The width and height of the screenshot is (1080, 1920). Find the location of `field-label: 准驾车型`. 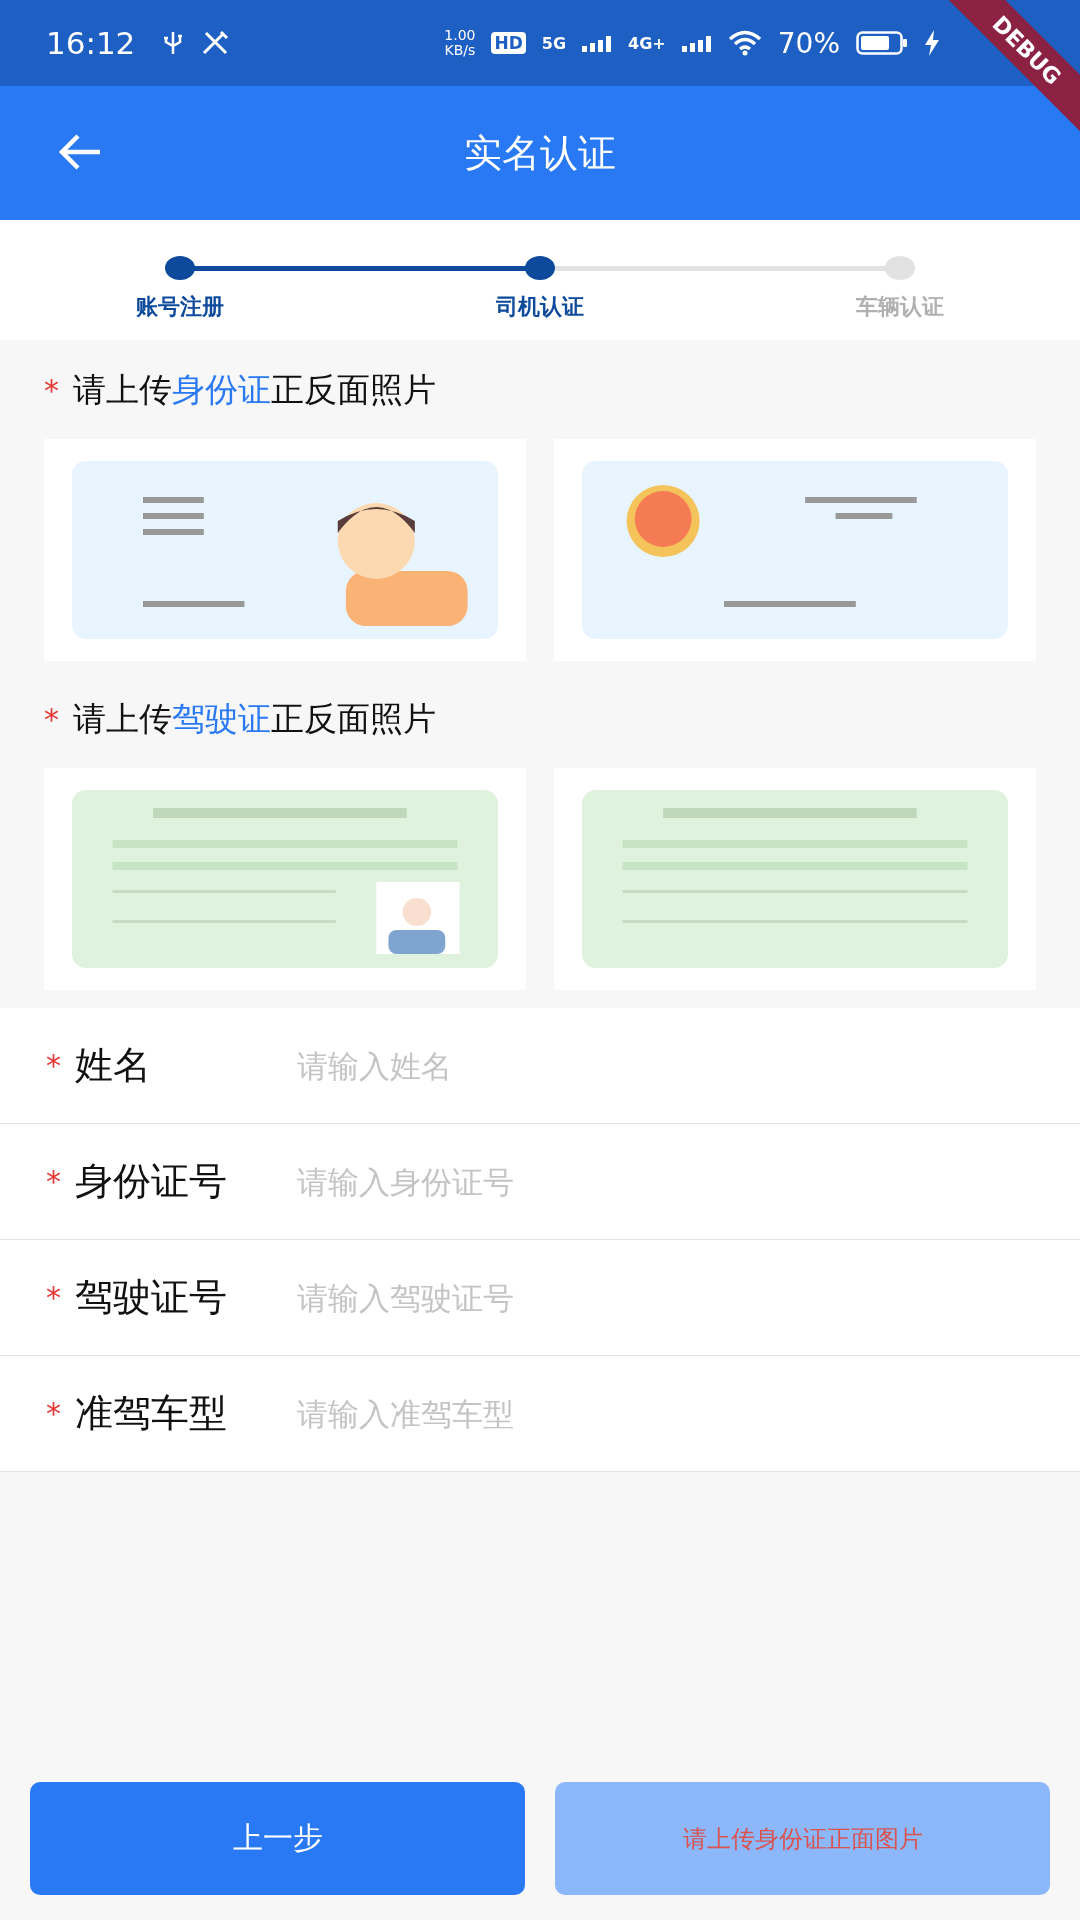

field-label: 准驾车型 is located at coordinates (151, 1413).